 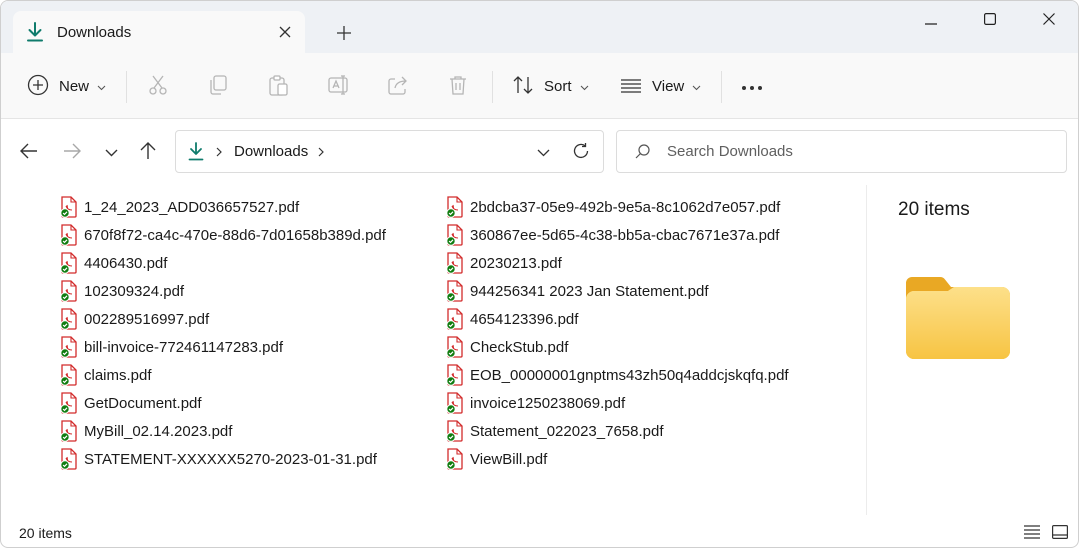 I want to click on file-item: Statement_022023_7658.pdf, so click(x=617, y=431).